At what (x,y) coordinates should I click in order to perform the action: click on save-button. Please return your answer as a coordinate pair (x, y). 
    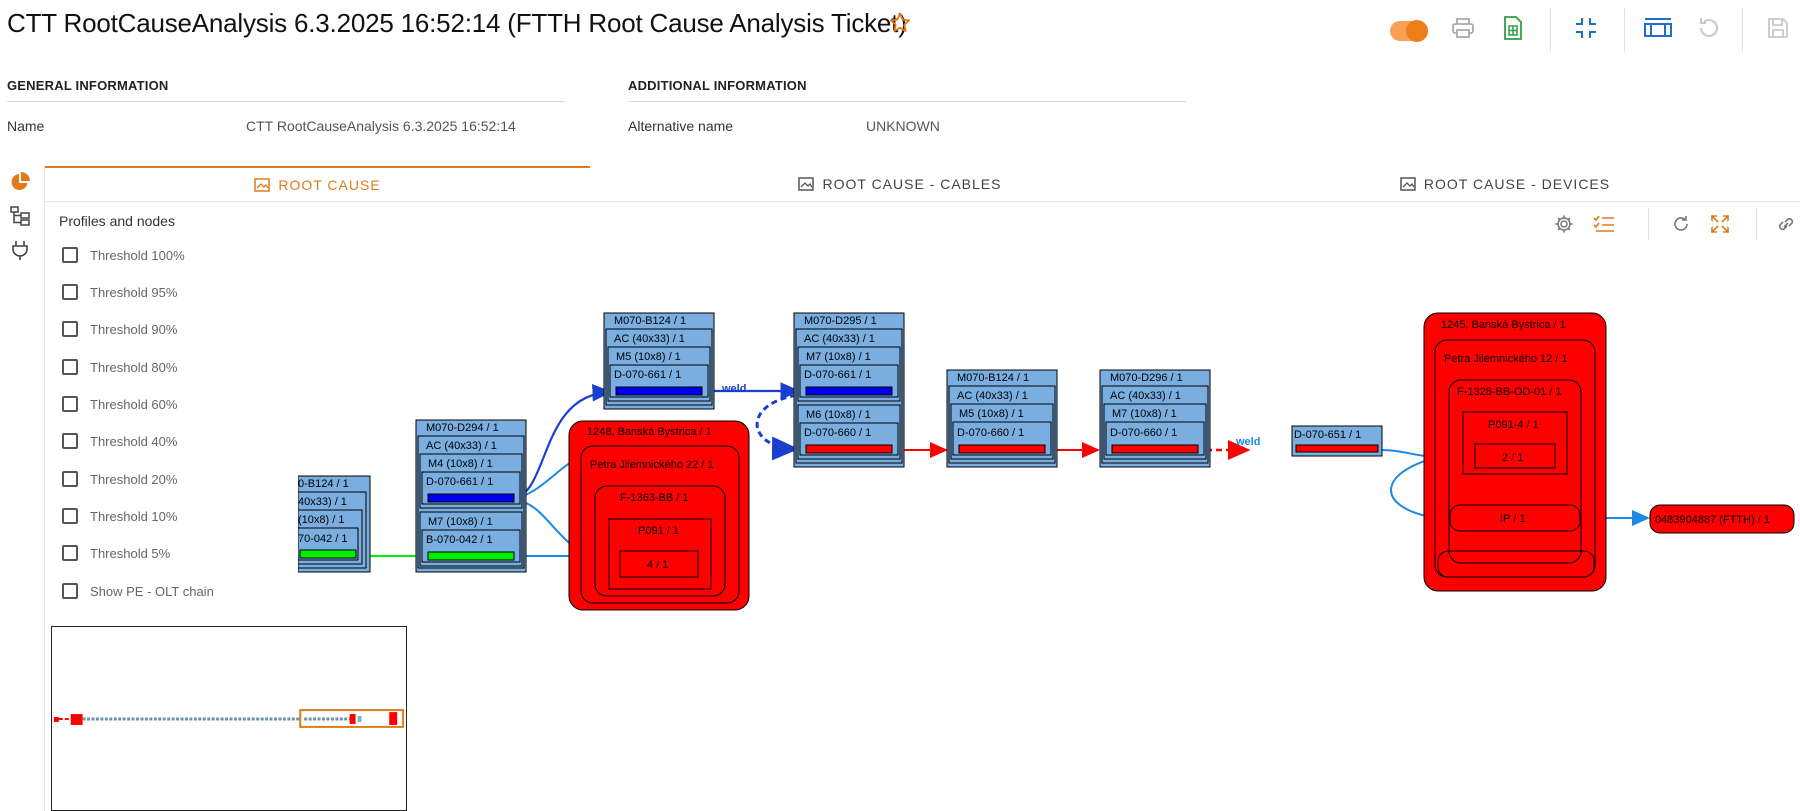
    Looking at the image, I should click on (1778, 28).